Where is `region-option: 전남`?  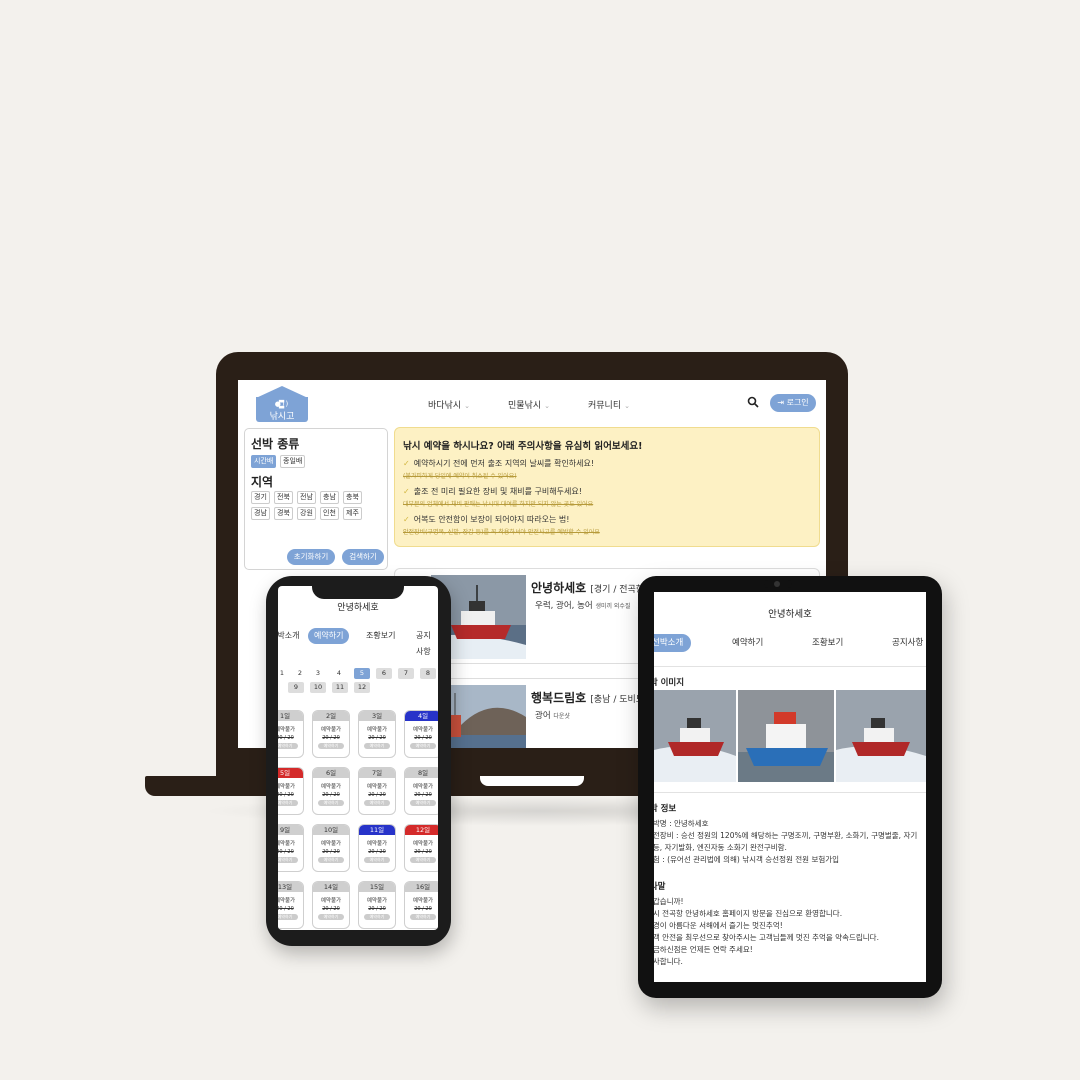 region-option: 전남 is located at coordinates (306, 497).